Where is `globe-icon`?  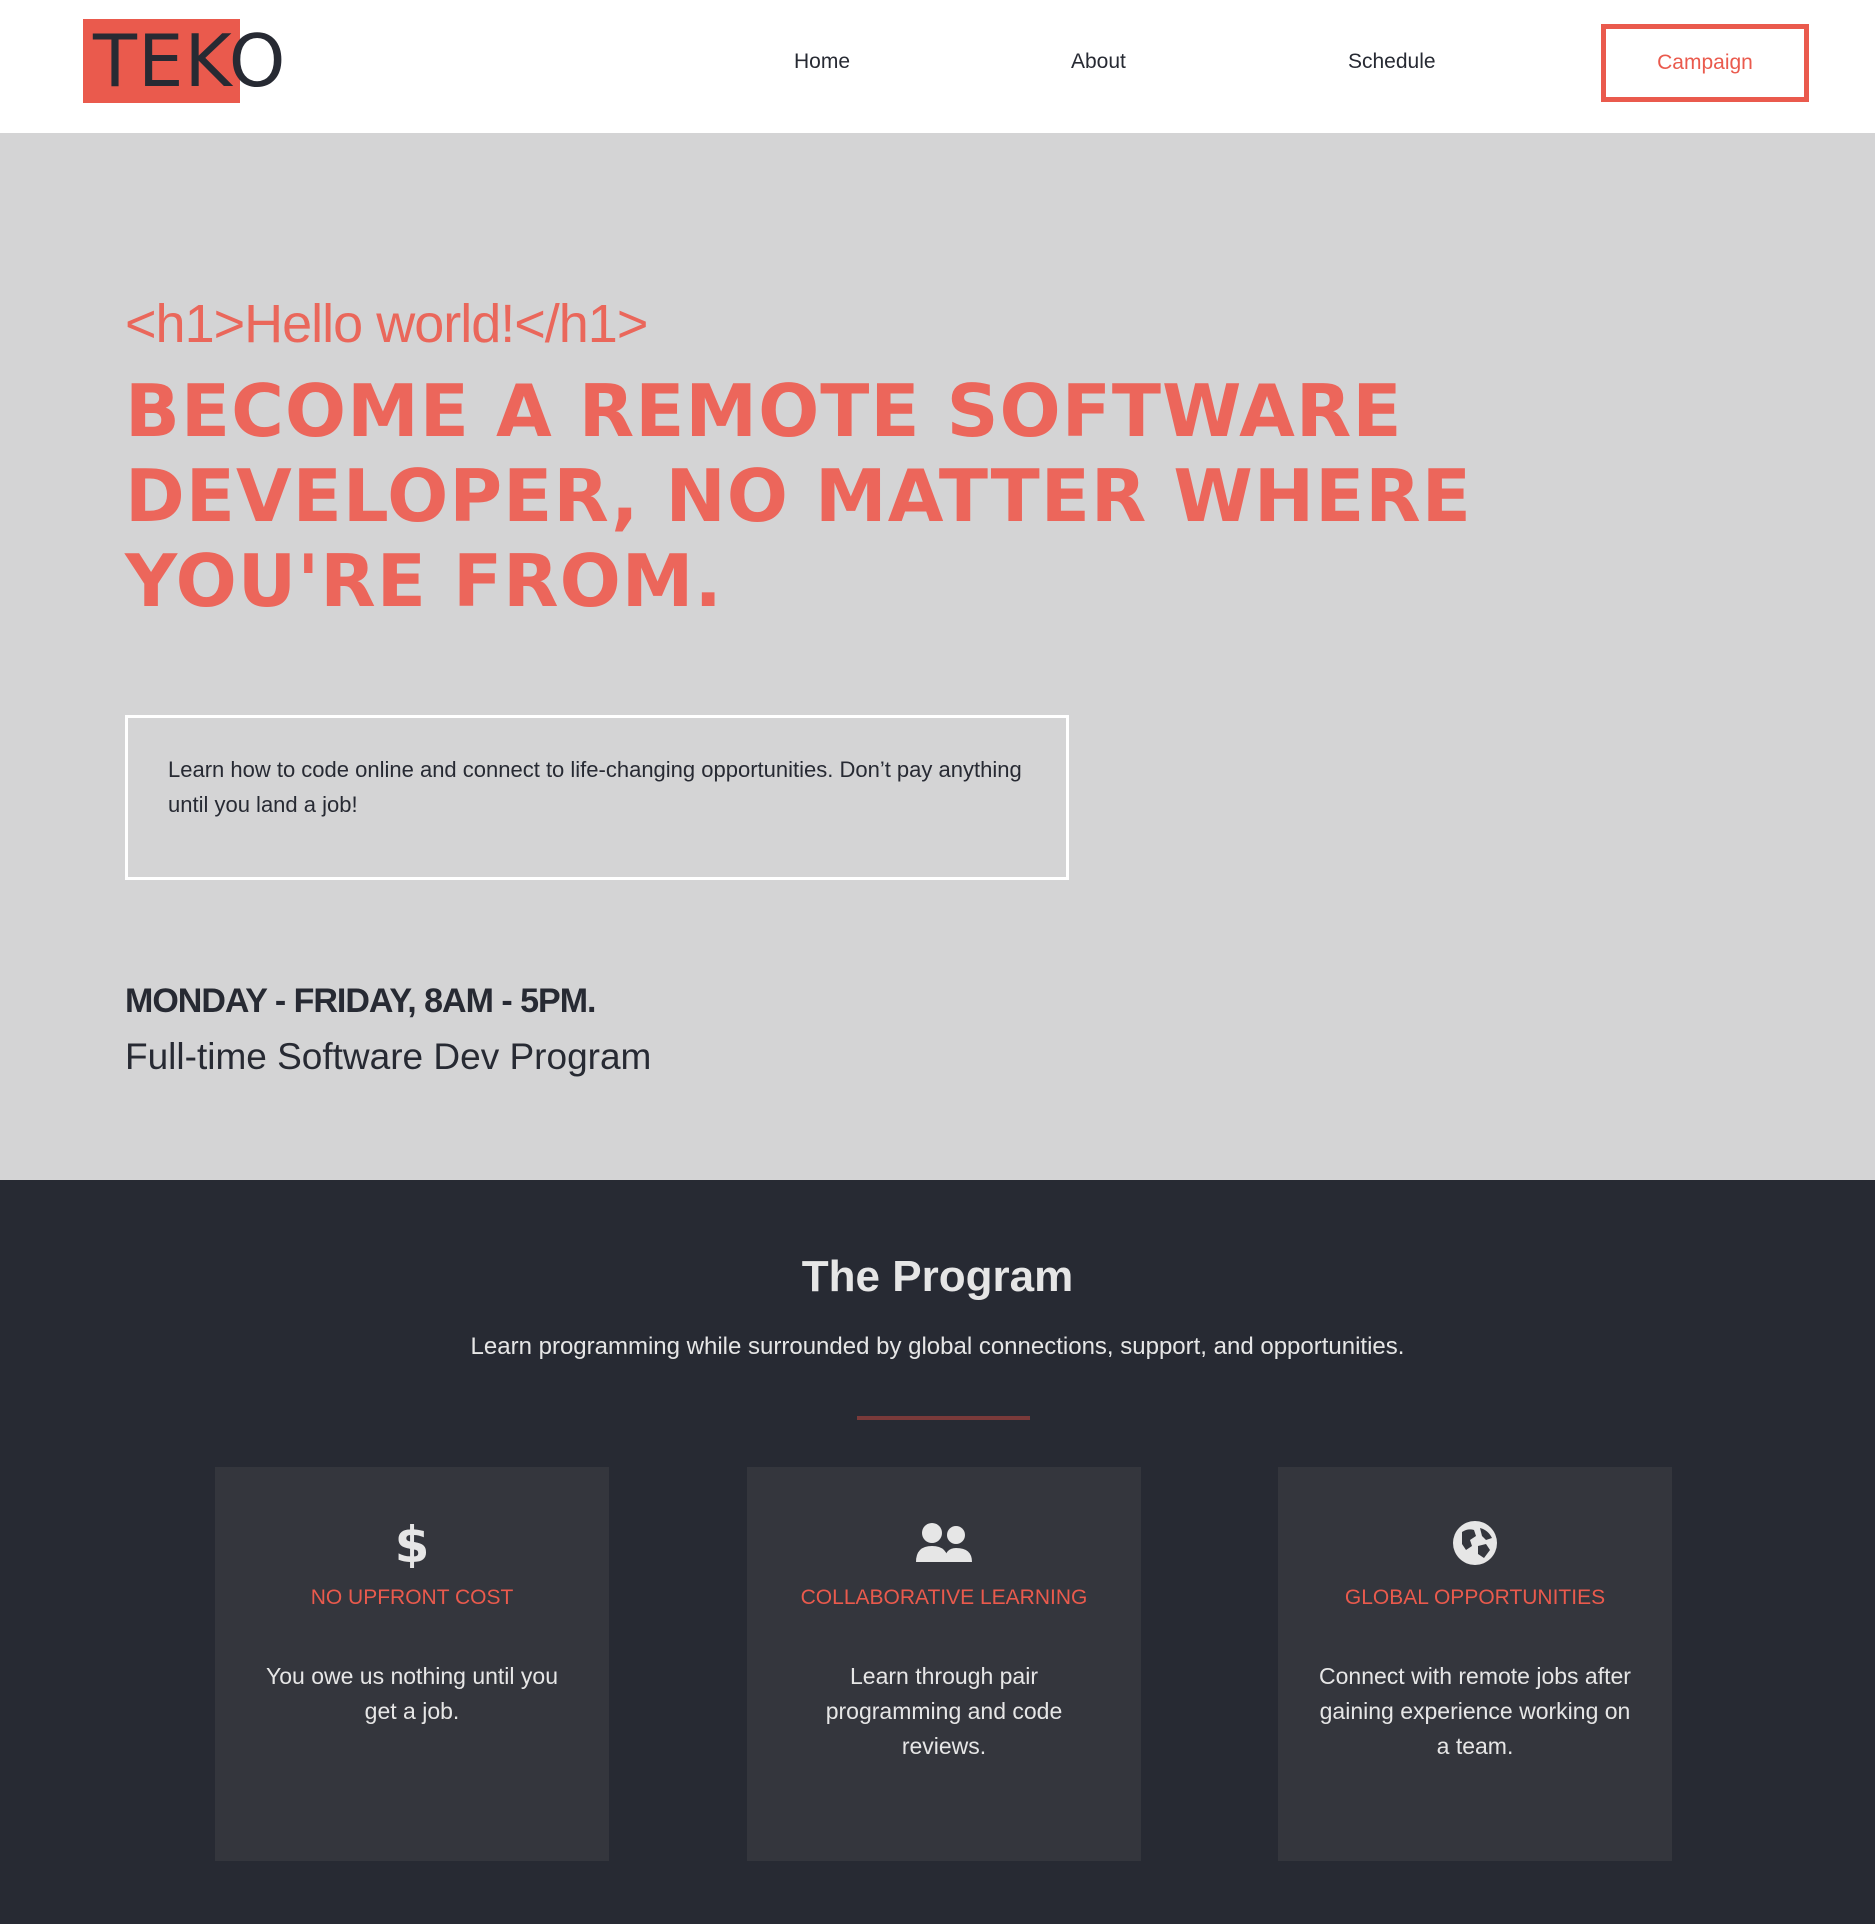
globe-icon is located at coordinates (1475, 1545).